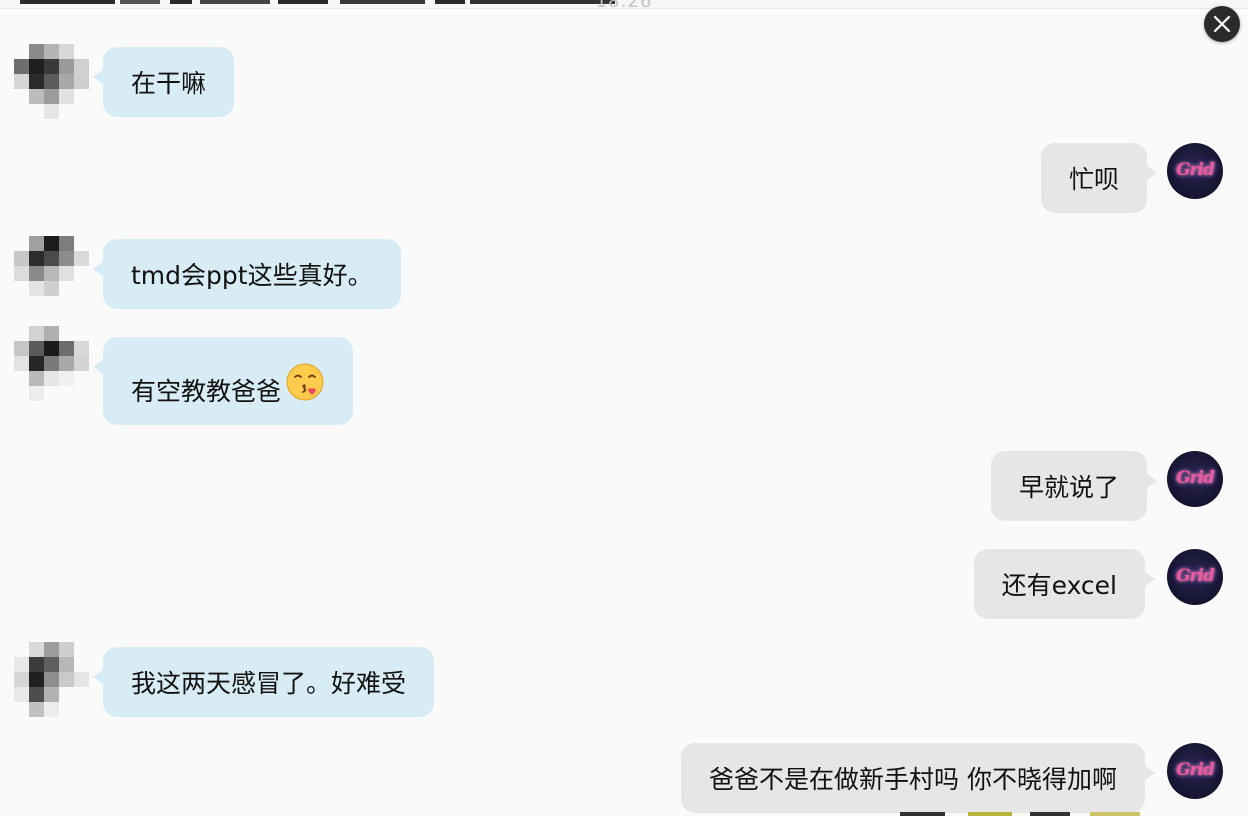  I want to click on timestamp: 18:26, so click(624, 6).